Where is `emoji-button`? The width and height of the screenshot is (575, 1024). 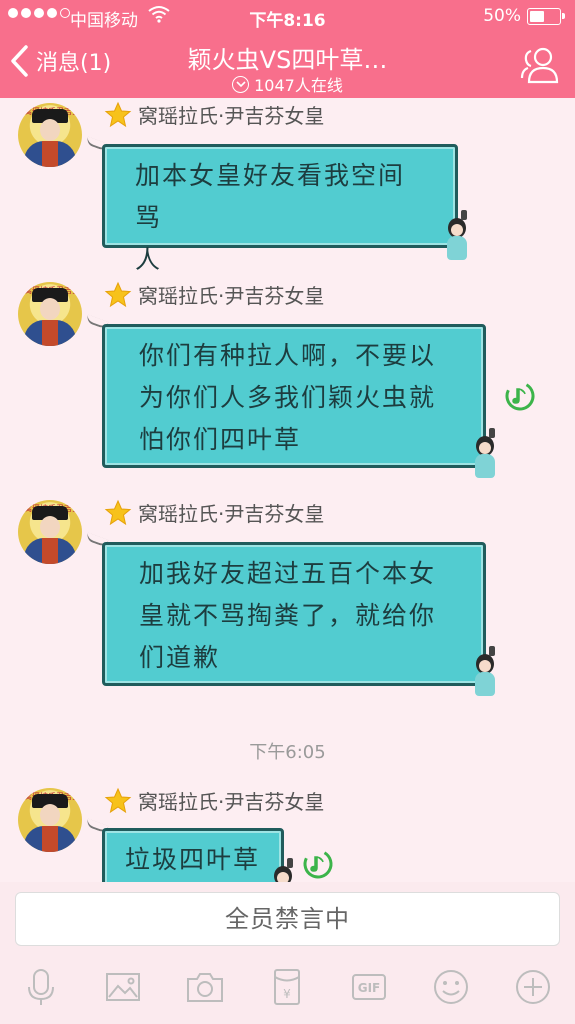
emoji-button is located at coordinates (451, 987).